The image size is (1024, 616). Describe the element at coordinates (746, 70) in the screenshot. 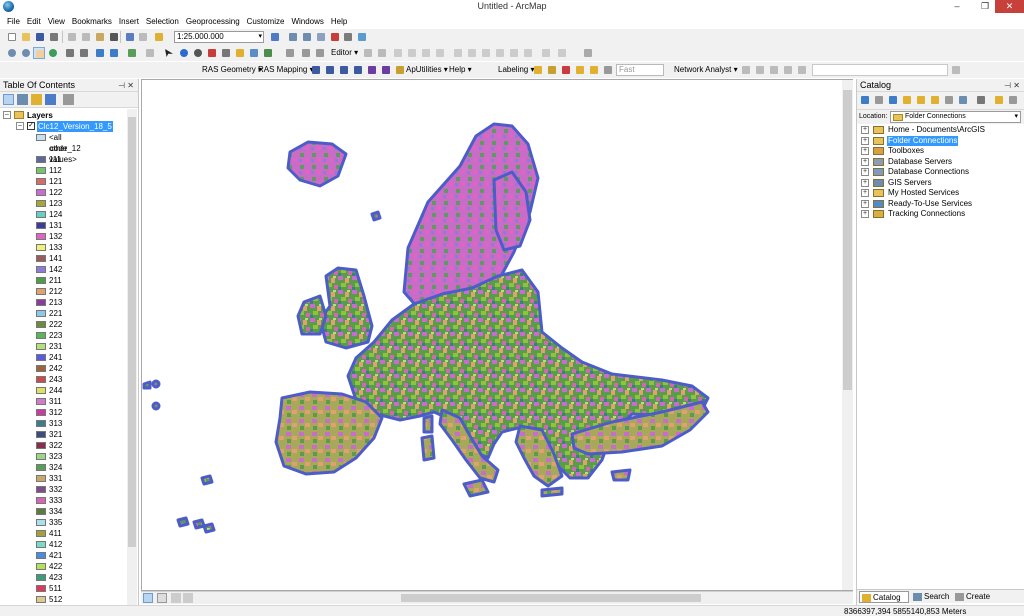

I see `network-window-icon` at that location.